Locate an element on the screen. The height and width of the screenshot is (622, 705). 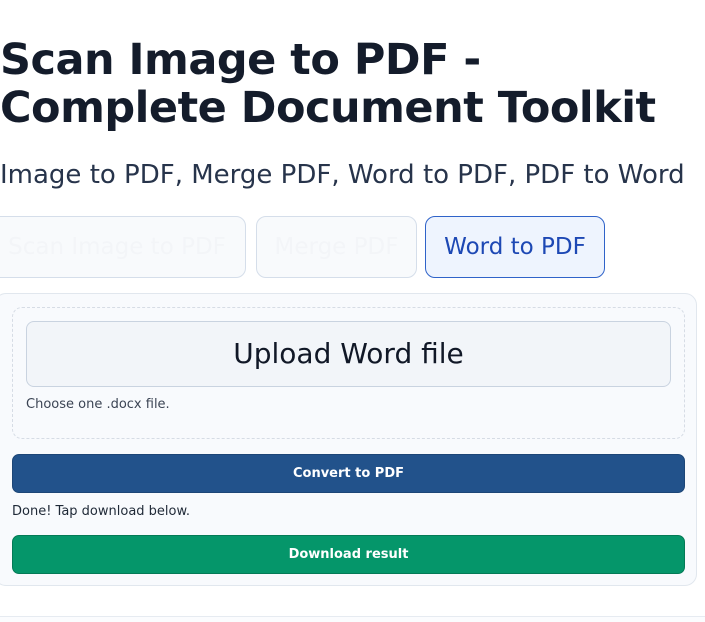
tab-scan-image-to-pdf: Scan Image to PDF is located at coordinates (123, 247).